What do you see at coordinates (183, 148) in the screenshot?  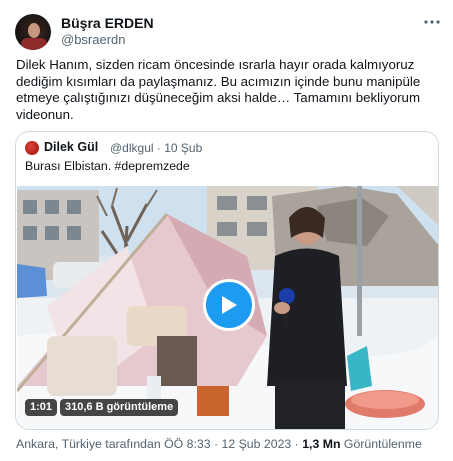 I see `quoted-date: 10 Şub` at bounding box center [183, 148].